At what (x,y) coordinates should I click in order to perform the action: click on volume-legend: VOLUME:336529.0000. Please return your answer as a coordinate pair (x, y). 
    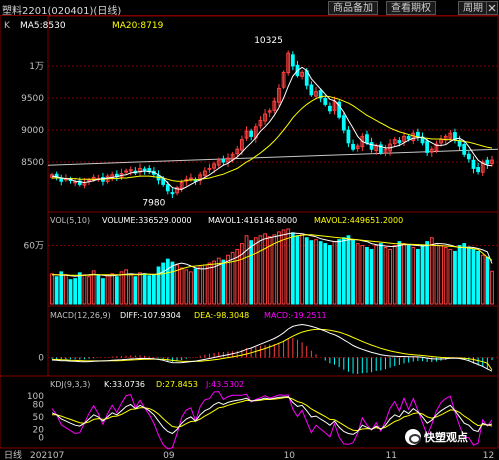
    Looking at the image, I should click on (147, 220).